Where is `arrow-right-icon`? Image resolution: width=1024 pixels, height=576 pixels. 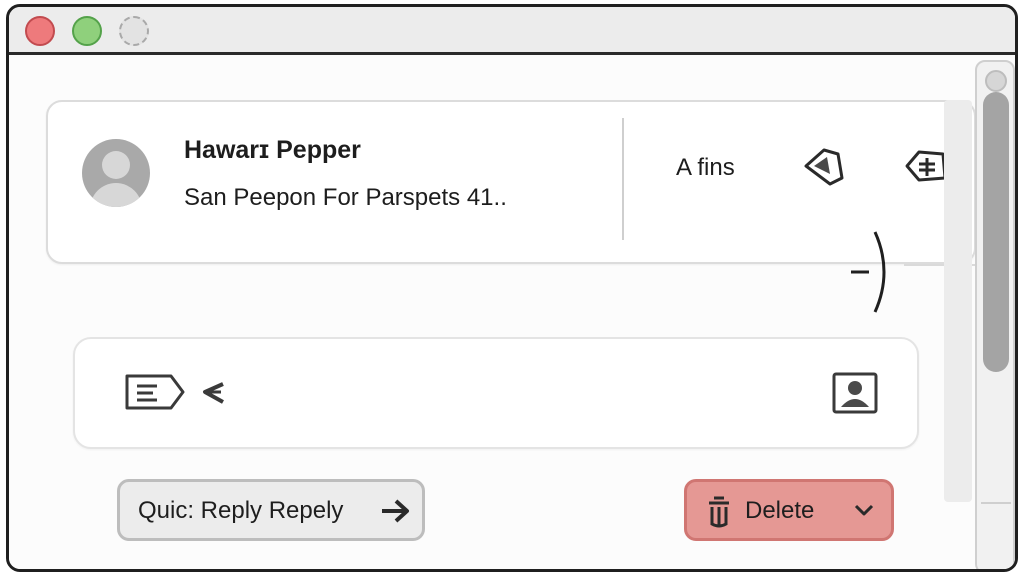
arrow-right-icon is located at coordinates (395, 511).